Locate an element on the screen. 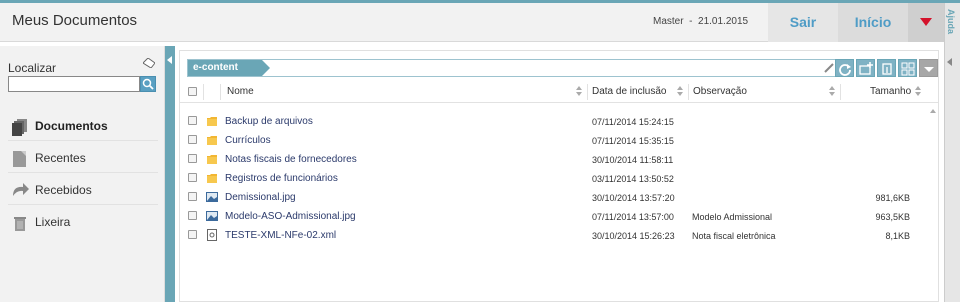  recent-icon is located at coordinates (19, 159).